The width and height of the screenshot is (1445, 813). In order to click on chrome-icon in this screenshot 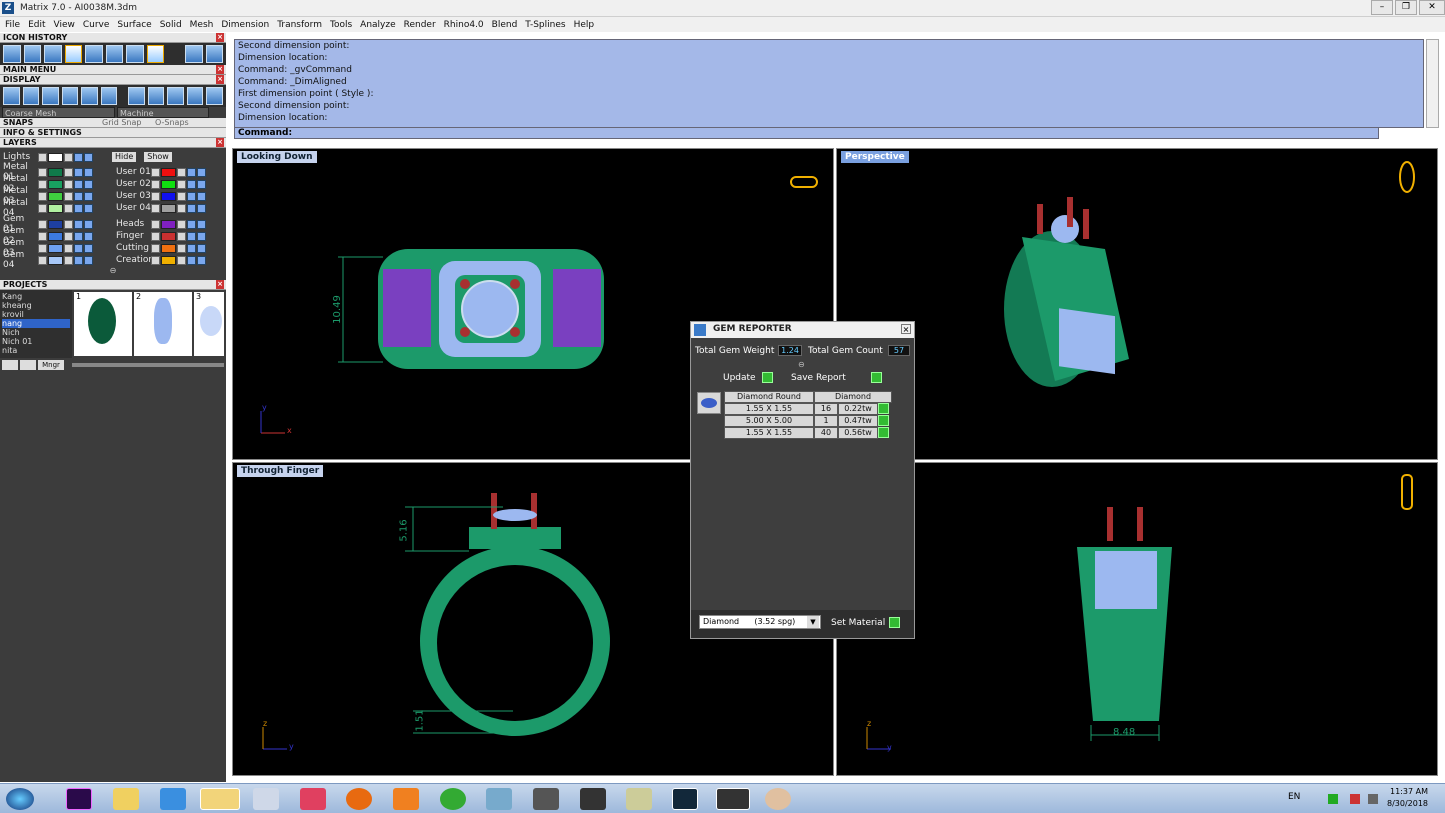, I will do `click(453, 799)`.